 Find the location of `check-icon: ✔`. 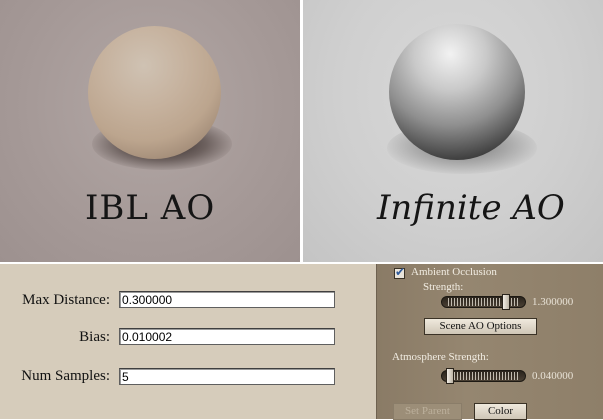

check-icon: ✔ is located at coordinates (400, 272).